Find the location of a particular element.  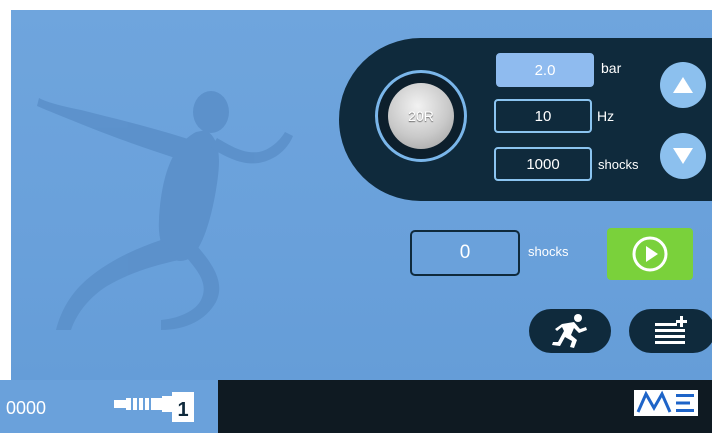

pressure-value: 2.0 is located at coordinates (545, 70).